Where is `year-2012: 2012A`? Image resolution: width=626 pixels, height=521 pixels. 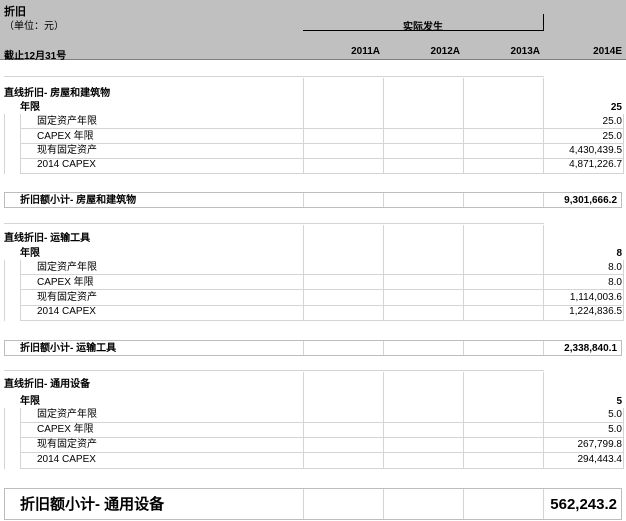 year-2012: 2012A is located at coordinates (425, 51).